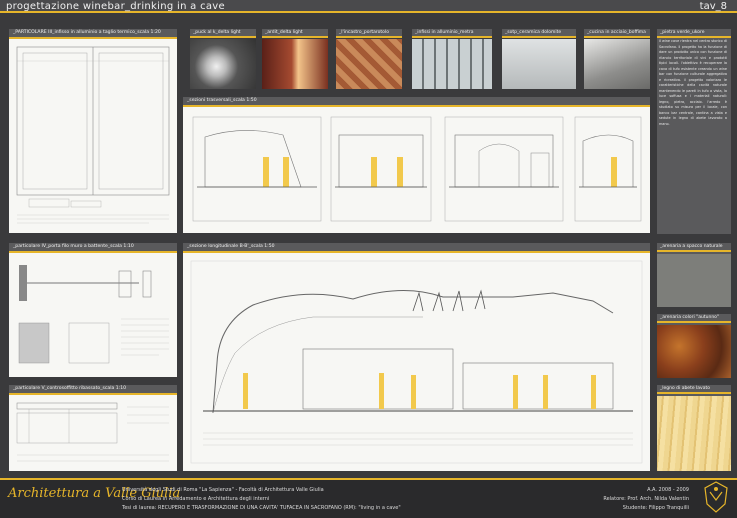 This screenshot has height=518, width=737. What do you see at coordinates (539, 33) in the screenshot?
I see `thumb-label: _sotp_ceramica dolomite` at bounding box center [539, 33].